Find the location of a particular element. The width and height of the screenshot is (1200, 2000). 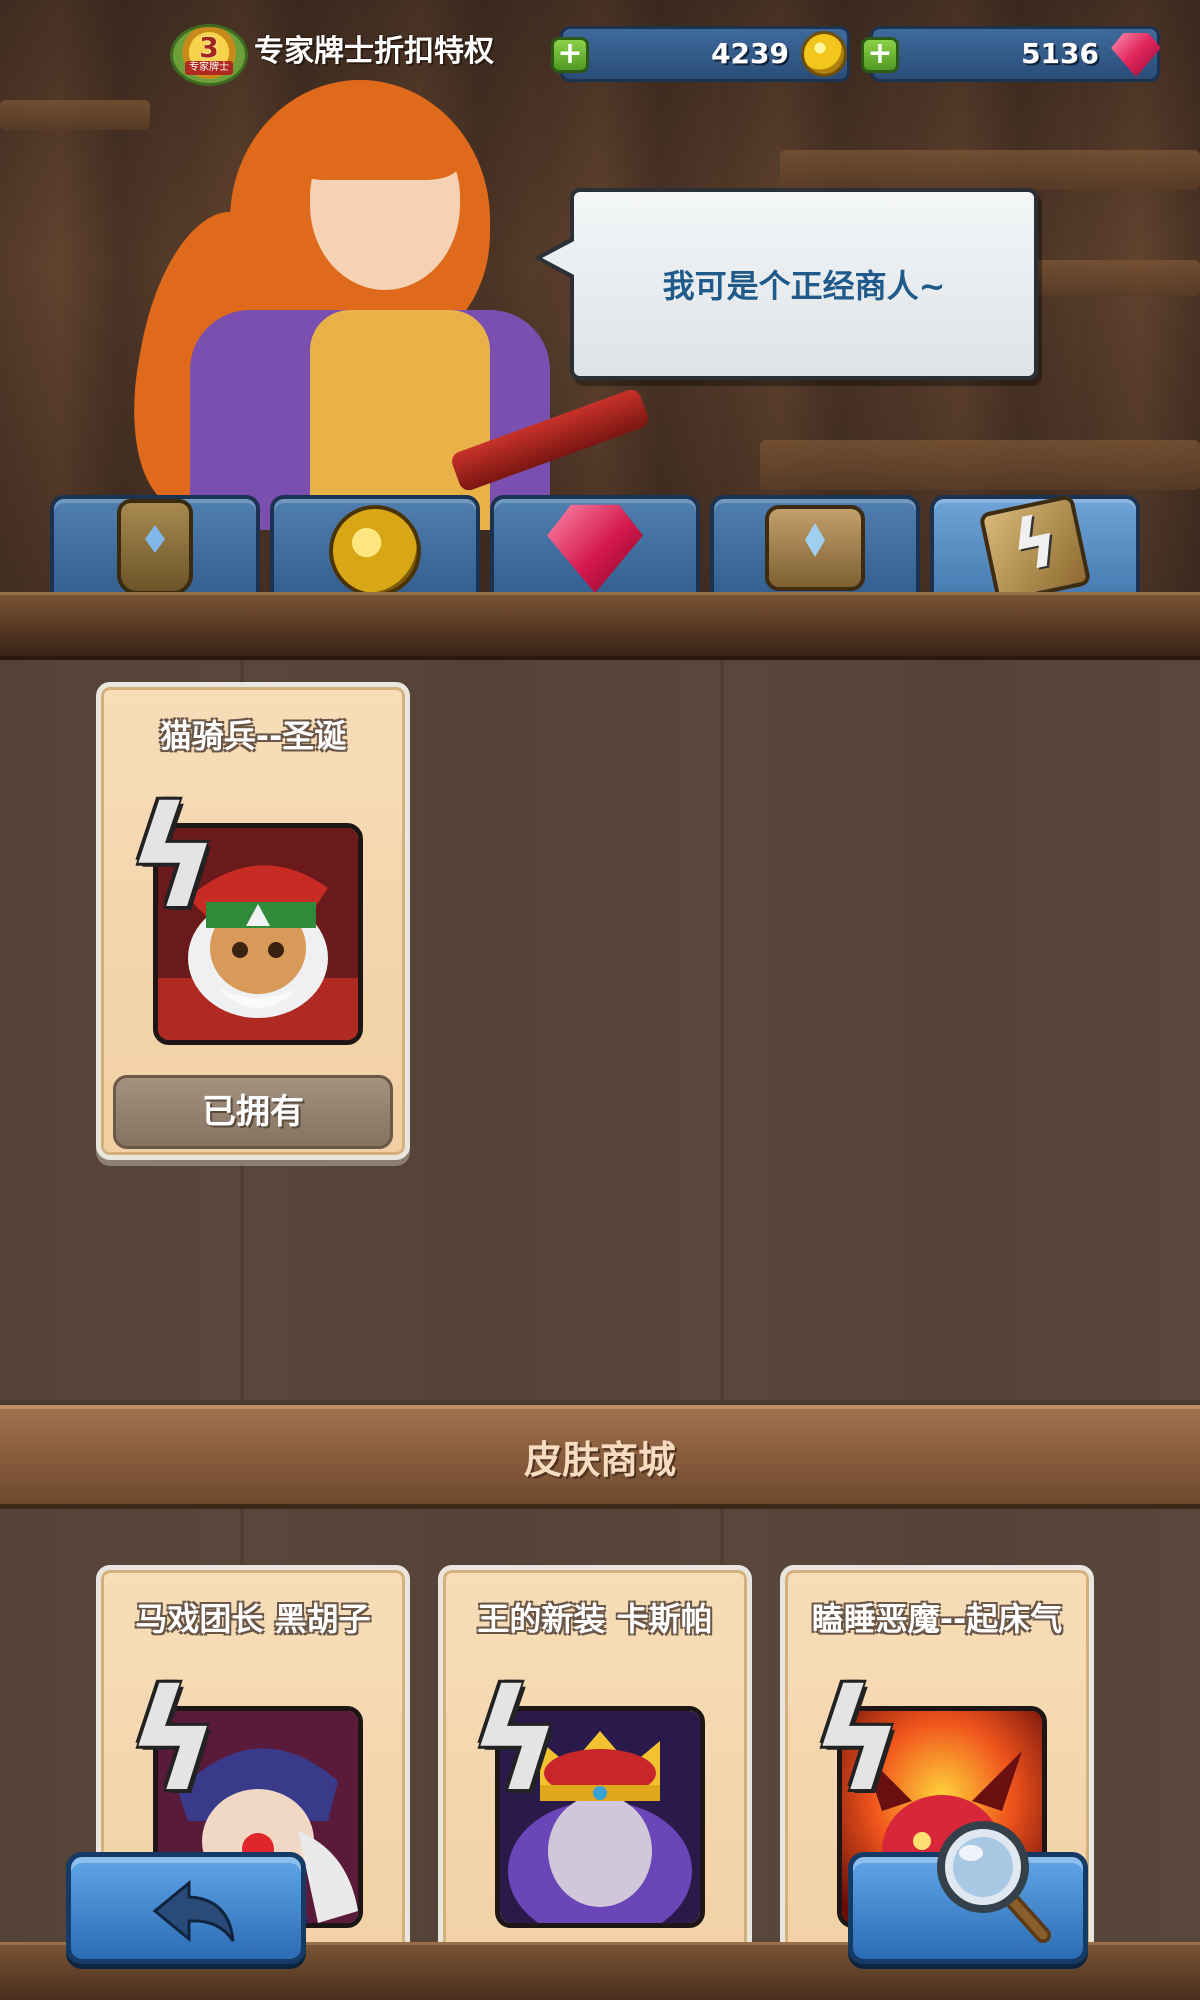

skin-title: 马戏团长 黑胡子 is located at coordinates (253, 1619).